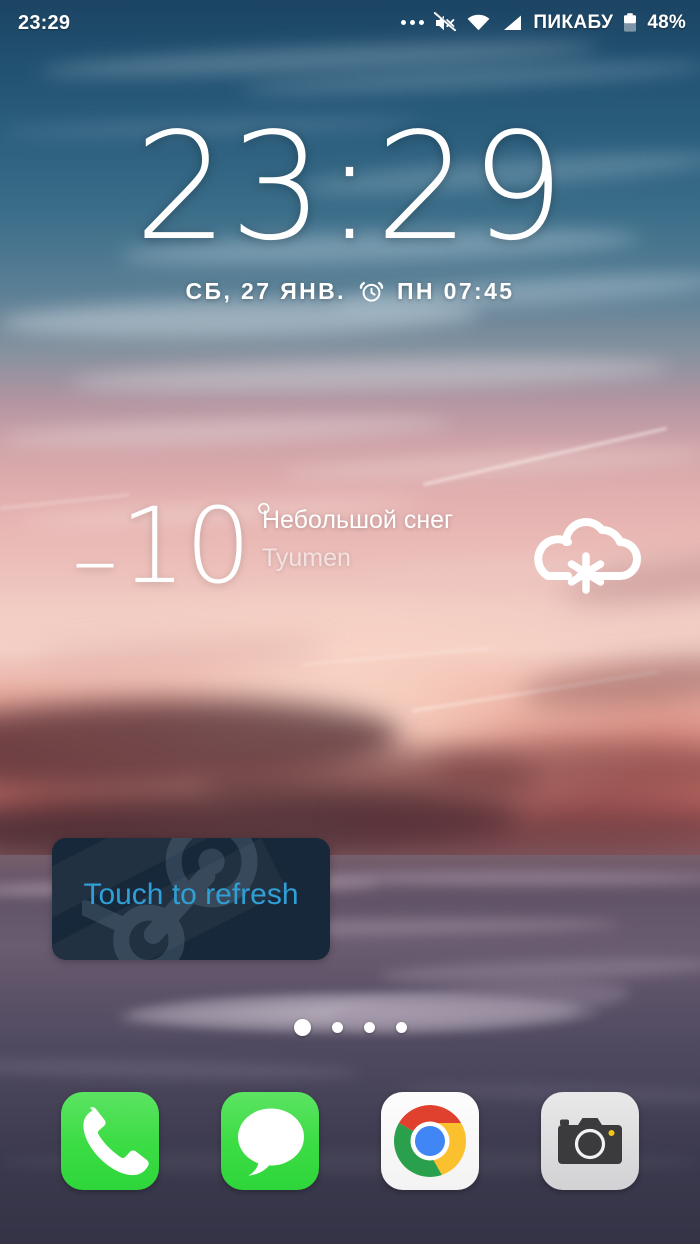 The width and height of the screenshot is (700, 1244). I want to click on chrome-icon, so click(430, 1141).